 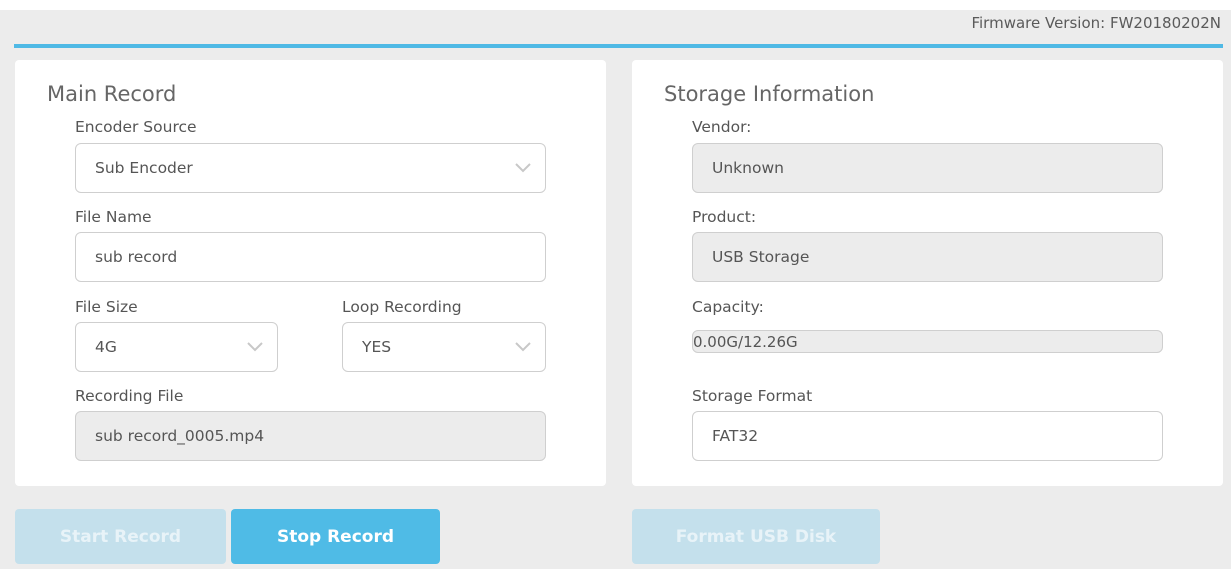 I want to click on main-record-title: Main Record, so click(x=112, y=94).